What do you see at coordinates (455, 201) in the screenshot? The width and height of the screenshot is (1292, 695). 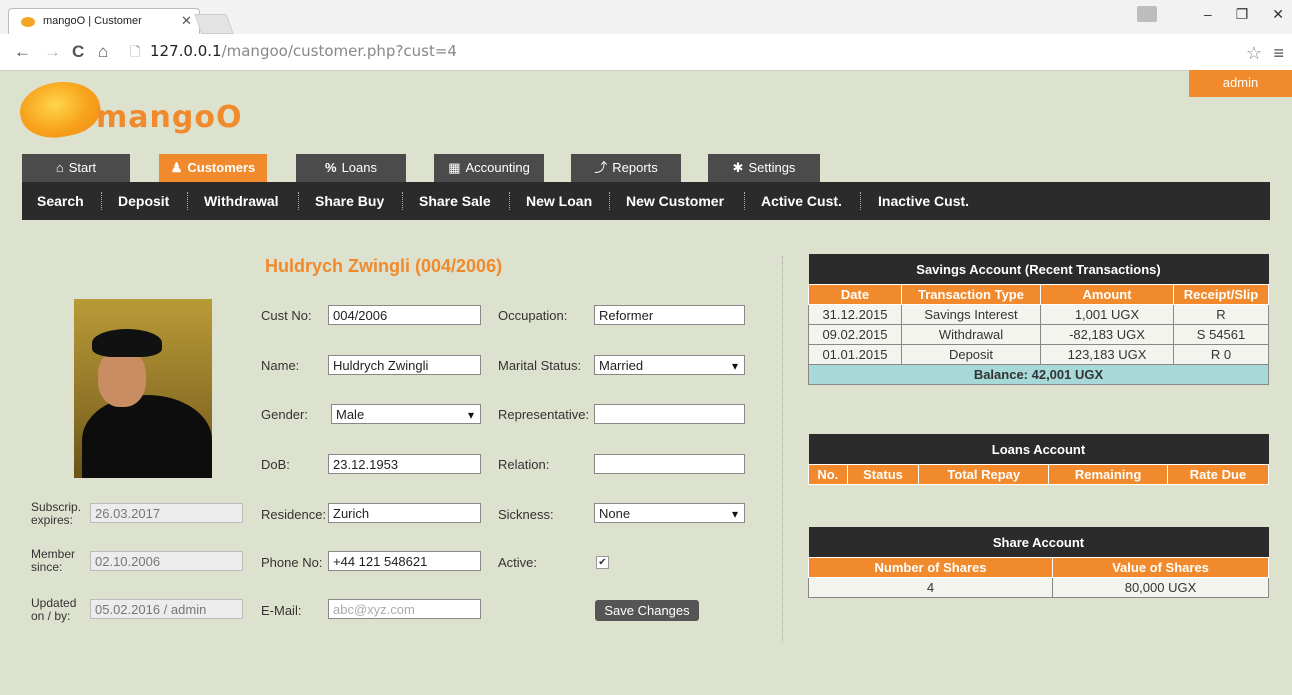 I see `subnav-share-sale: Share Sale` at bounding box center [455, 201].